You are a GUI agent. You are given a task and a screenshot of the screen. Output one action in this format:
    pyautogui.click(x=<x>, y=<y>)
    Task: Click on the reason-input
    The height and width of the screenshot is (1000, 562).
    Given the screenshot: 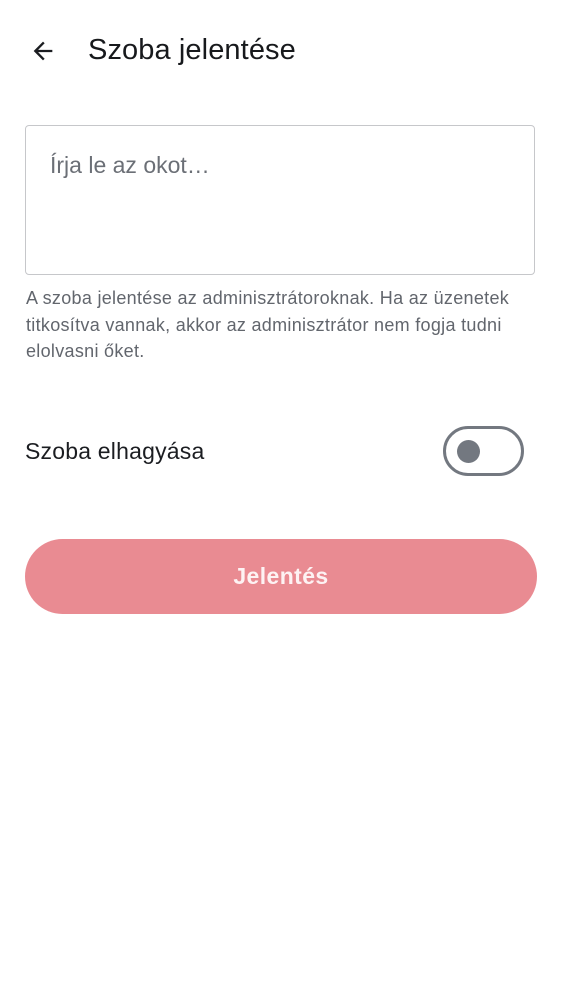 What is the action you would take?
    pyautogui.click(x=280, y=200)
    